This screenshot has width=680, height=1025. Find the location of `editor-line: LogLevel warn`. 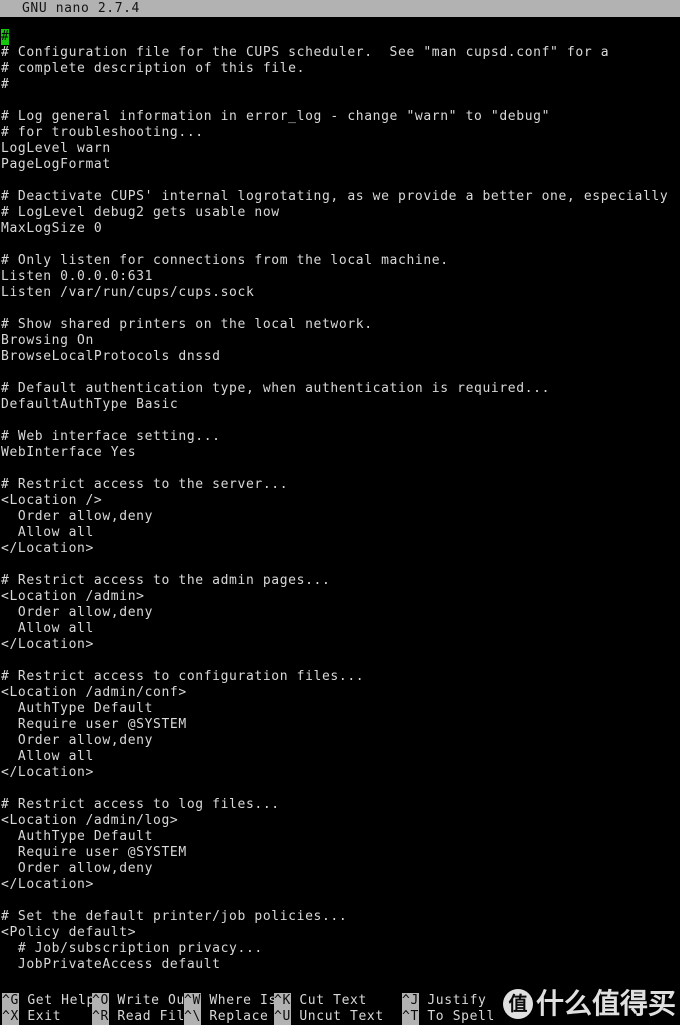

editor-line: LogLevel warn is located at coordinates (56, 148).